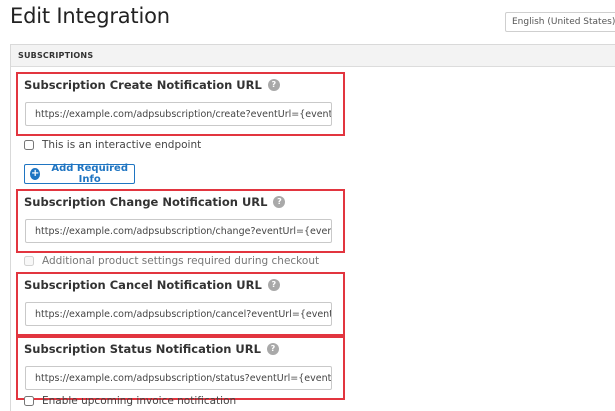 The height and width of the screenshot is (411, 615). I want to click on create-url-input, so click(178, 114).